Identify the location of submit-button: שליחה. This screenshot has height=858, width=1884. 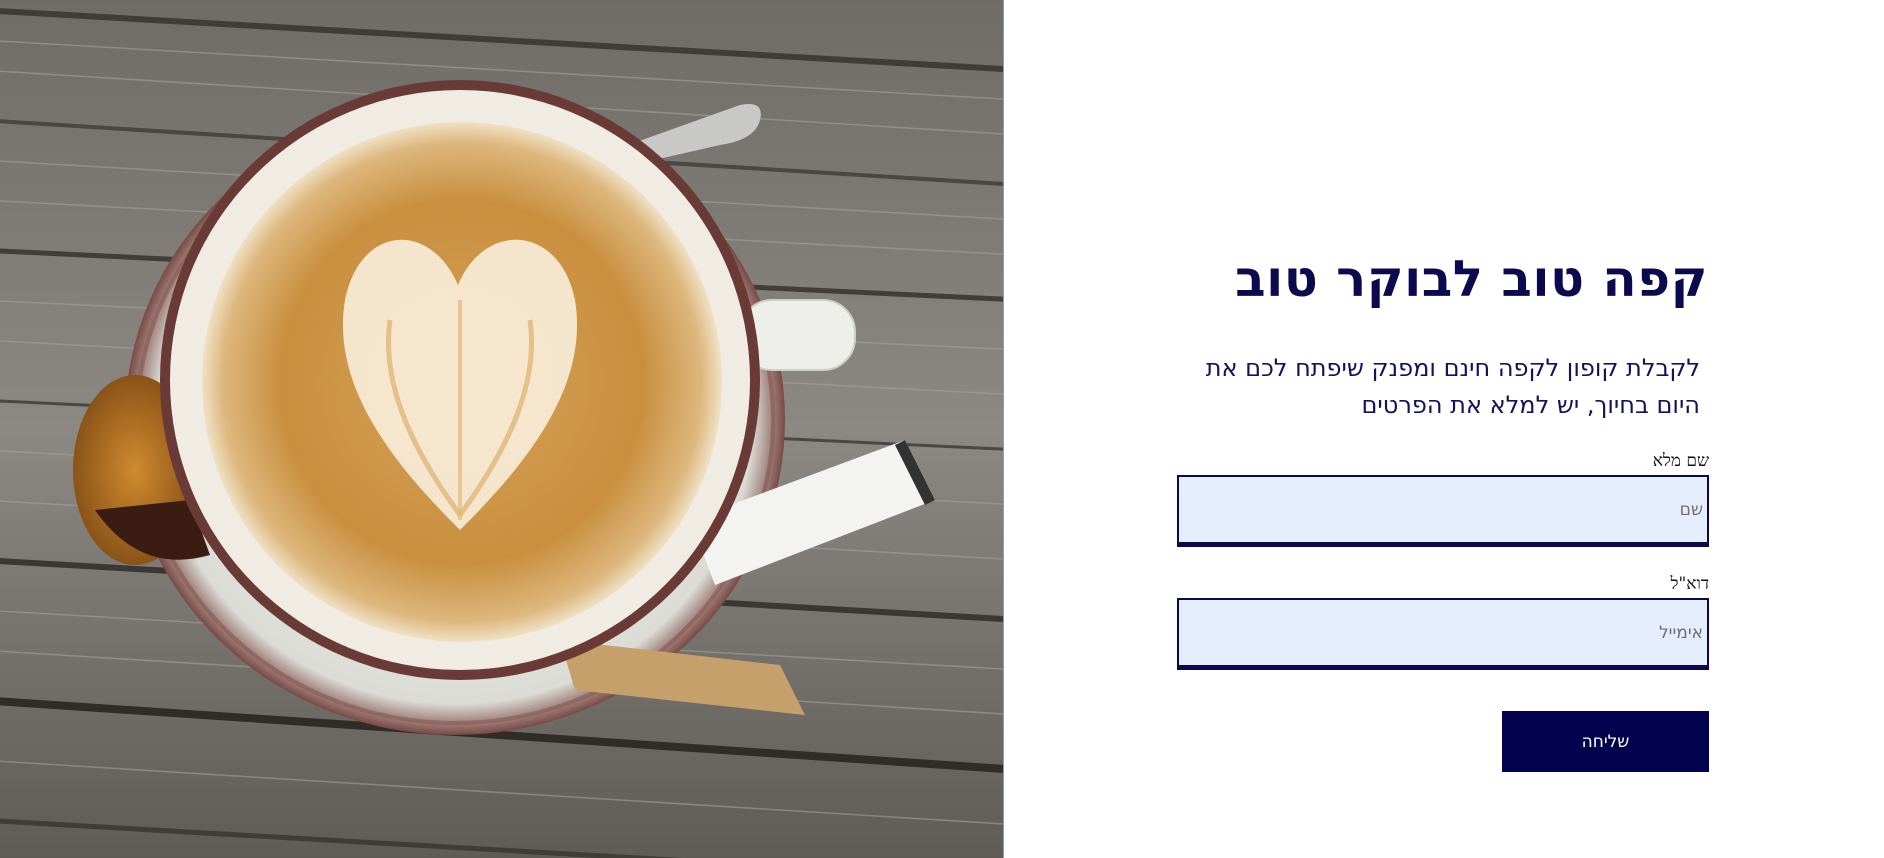
(1605, 741).